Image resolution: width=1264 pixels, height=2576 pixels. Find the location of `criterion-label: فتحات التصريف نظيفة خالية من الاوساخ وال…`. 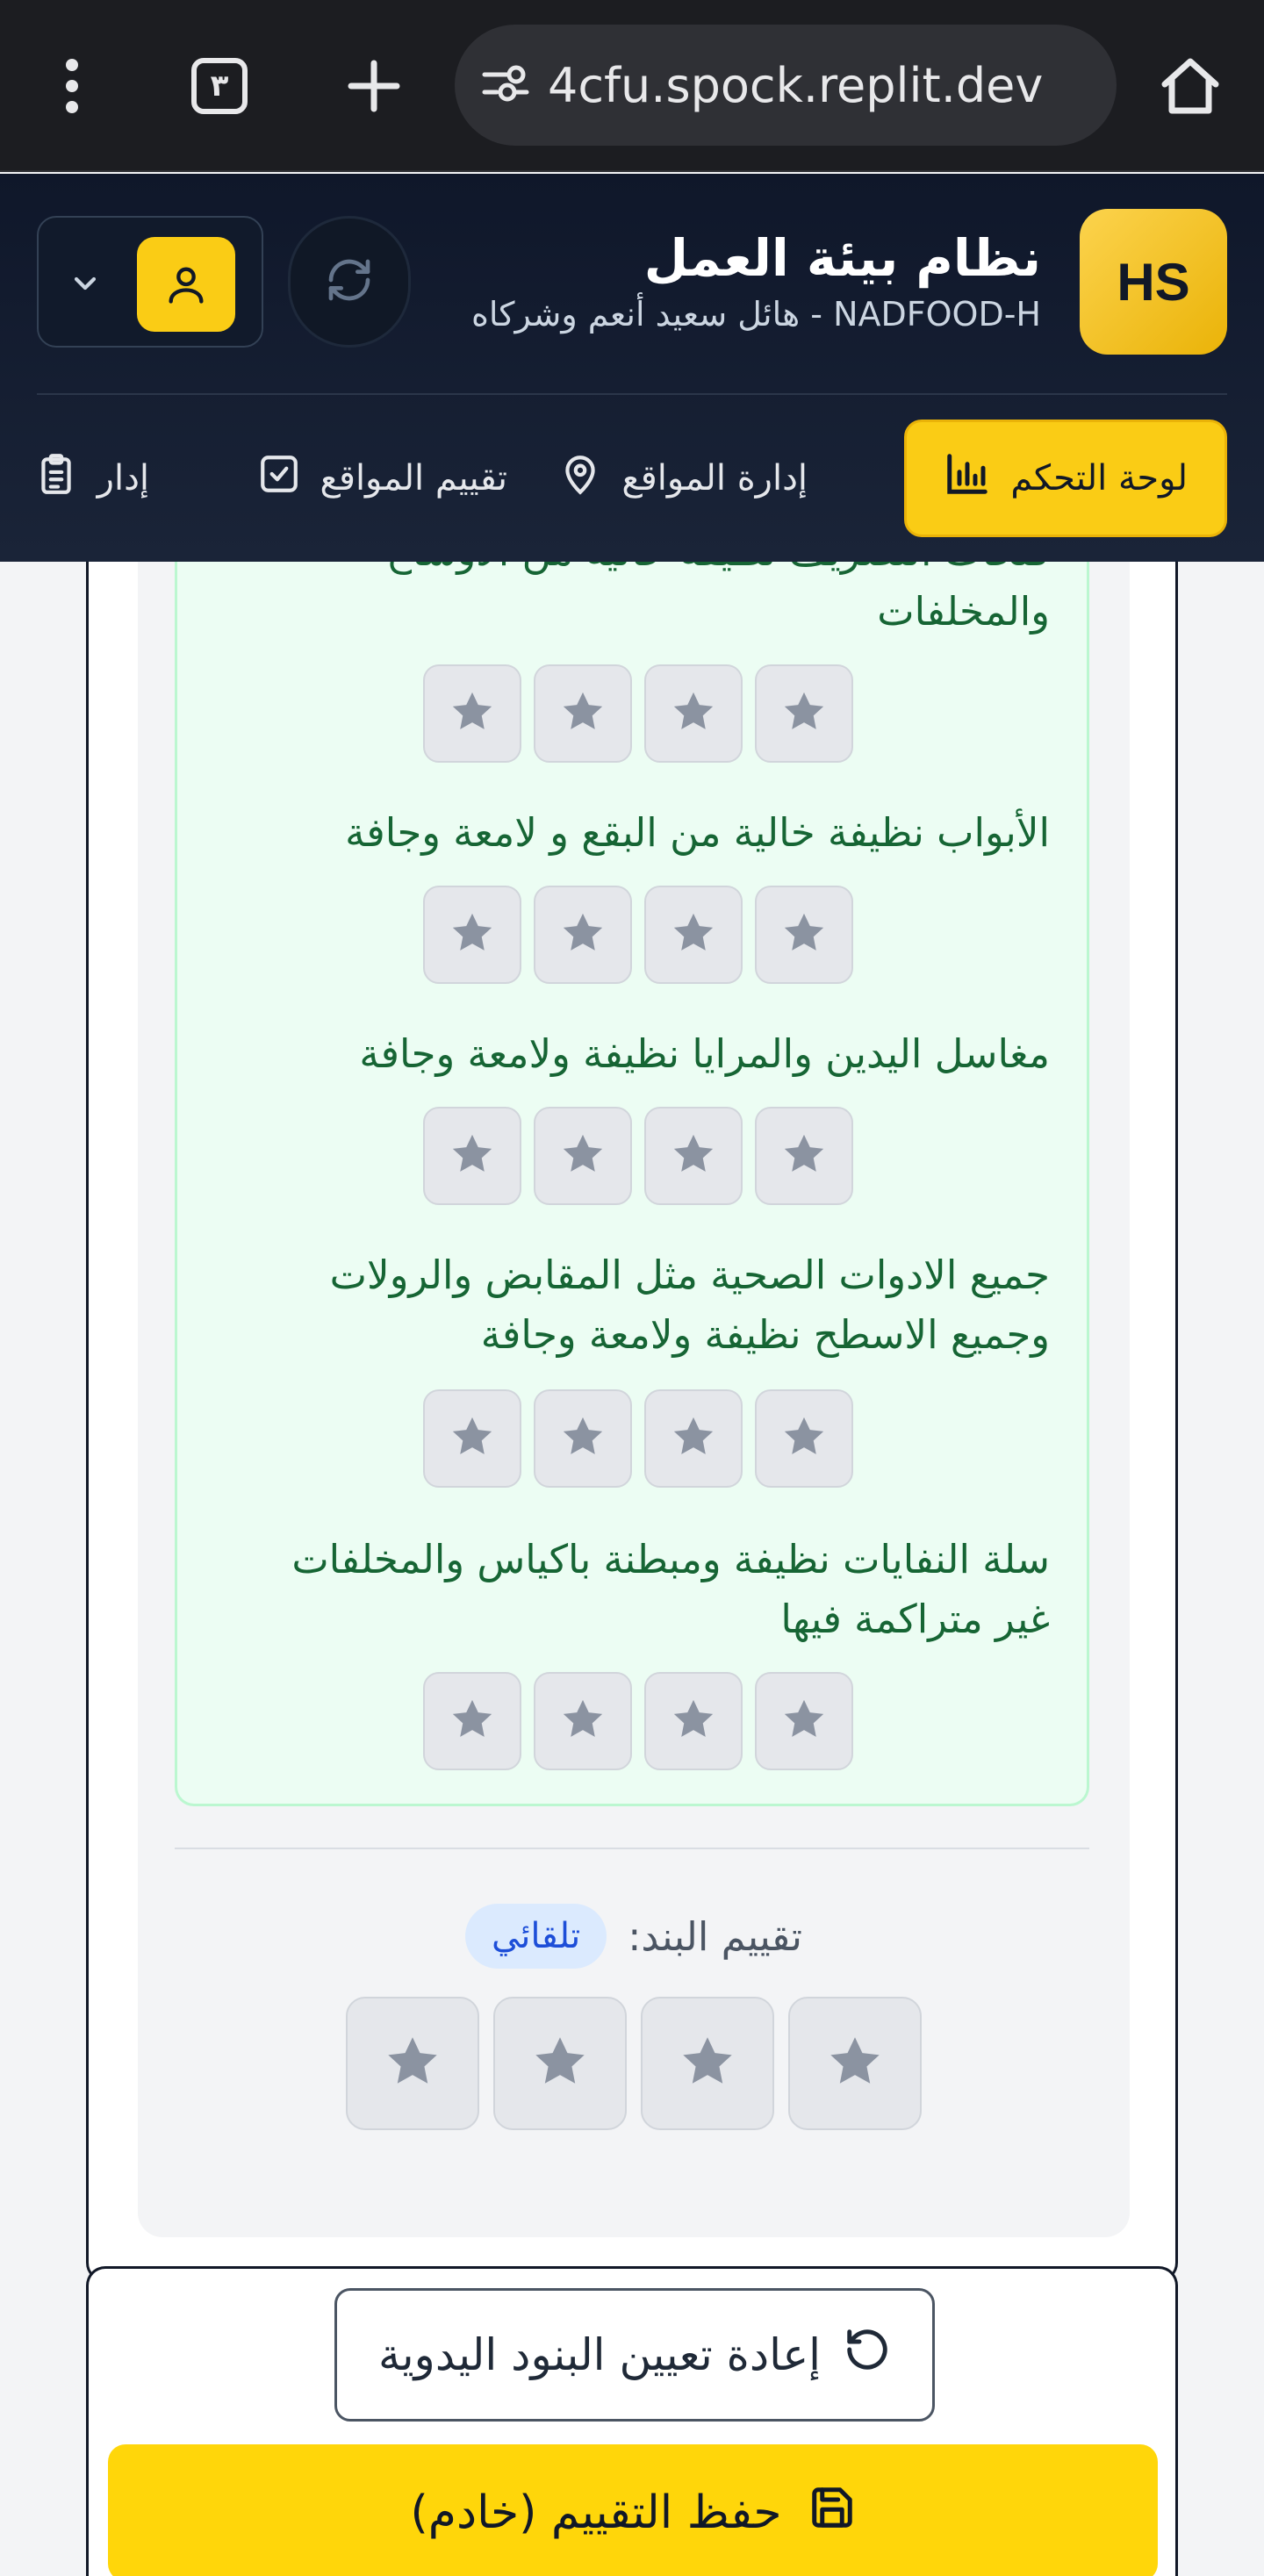

criterion-label: فتحات التصريف نظيفة خالية من الاوساخ وال… is located at coordinates (718, 598).